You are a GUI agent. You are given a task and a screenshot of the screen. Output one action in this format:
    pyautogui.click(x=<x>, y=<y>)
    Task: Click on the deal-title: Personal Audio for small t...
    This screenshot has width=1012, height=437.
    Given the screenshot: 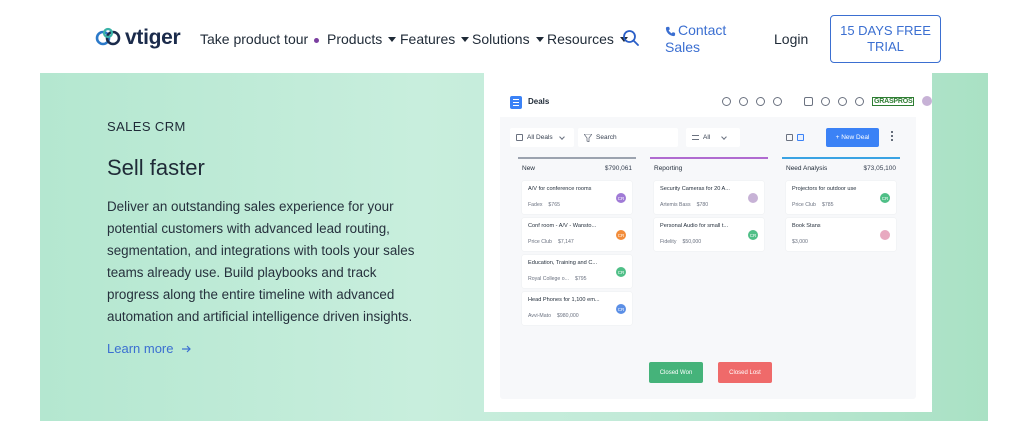 What is the action you would take?
    pyautogui.click(x=694, y=226)
    